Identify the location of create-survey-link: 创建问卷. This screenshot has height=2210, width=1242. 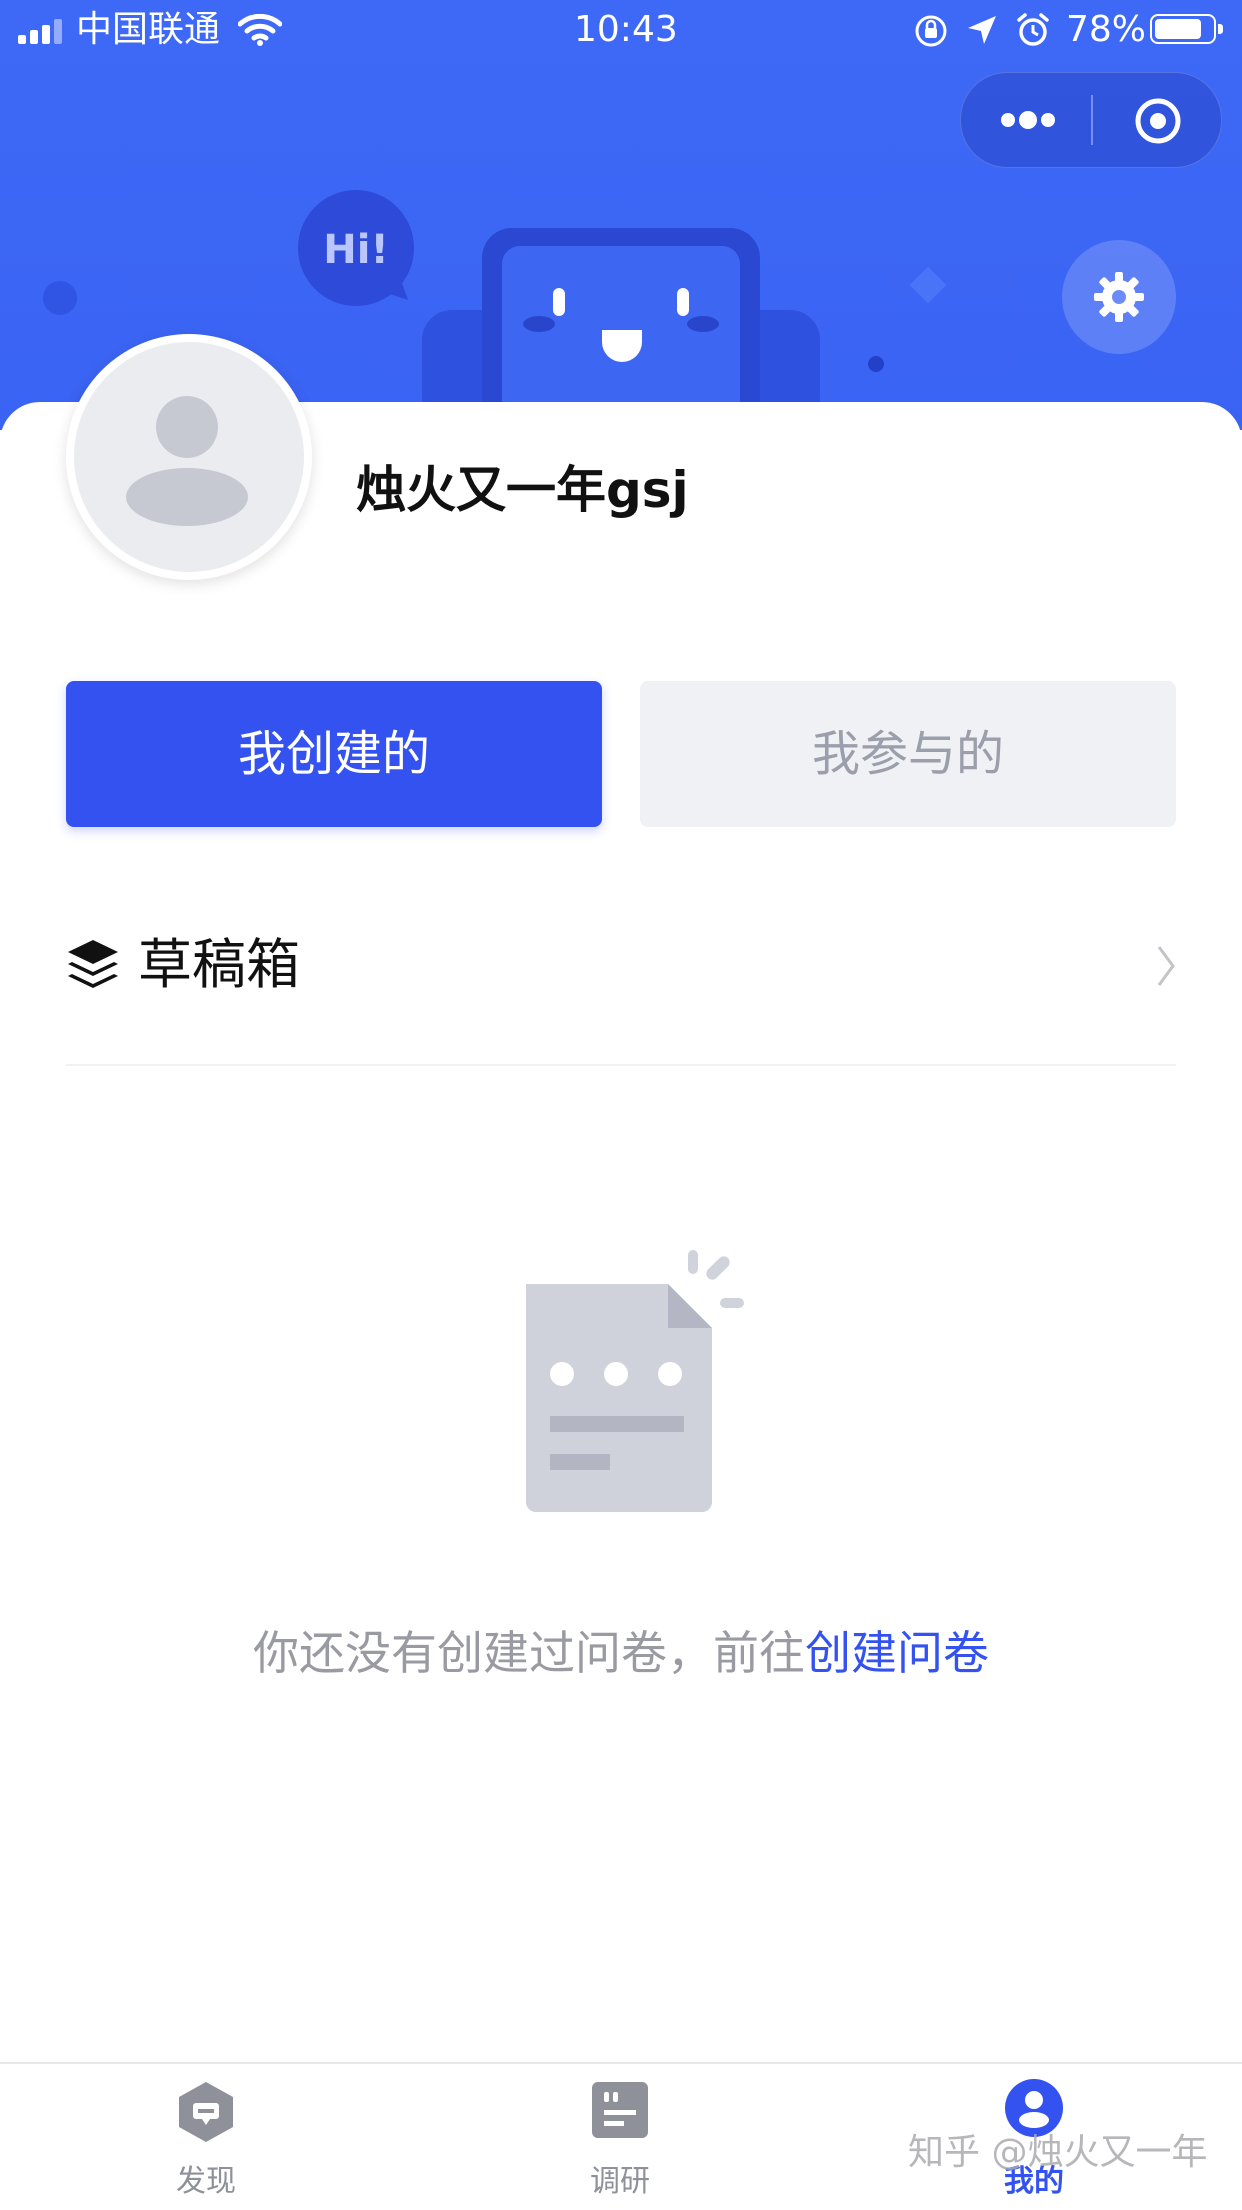
(897, 1653).